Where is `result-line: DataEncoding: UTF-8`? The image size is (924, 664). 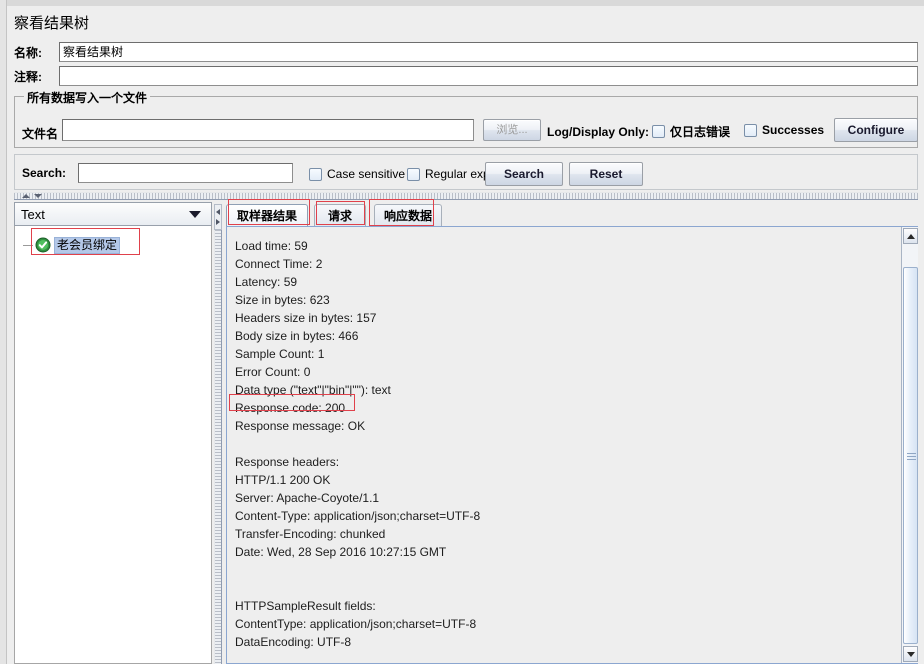 result-line: DataEncoding: UTF-8 is located at coordinates (293, 642).